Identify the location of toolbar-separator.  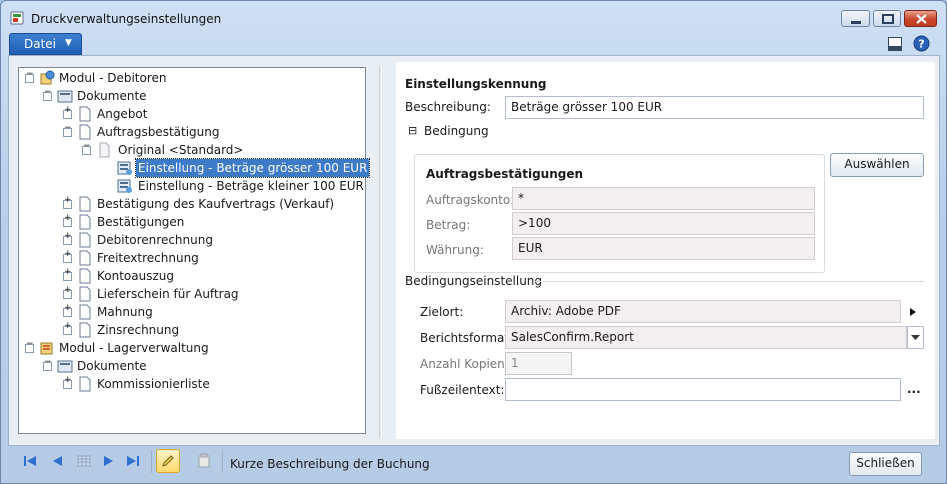
(222, 462).